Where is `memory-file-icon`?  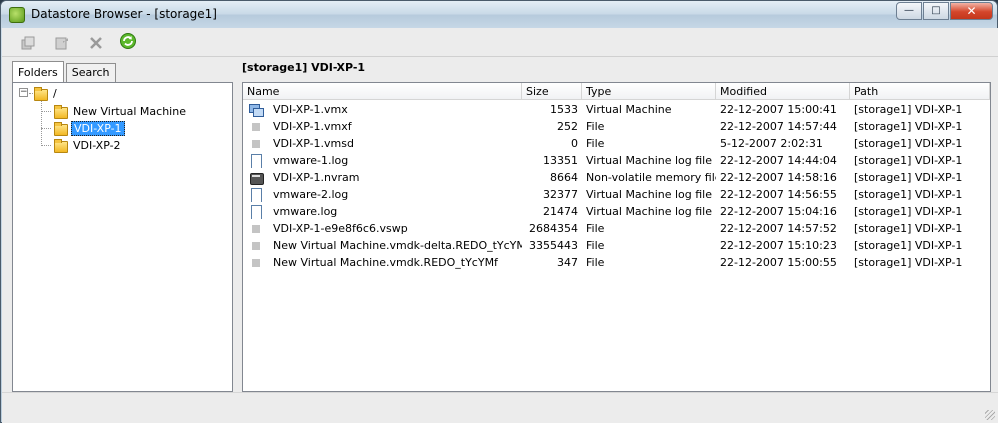
memory-file-icon is located at coordinates (256, 178).